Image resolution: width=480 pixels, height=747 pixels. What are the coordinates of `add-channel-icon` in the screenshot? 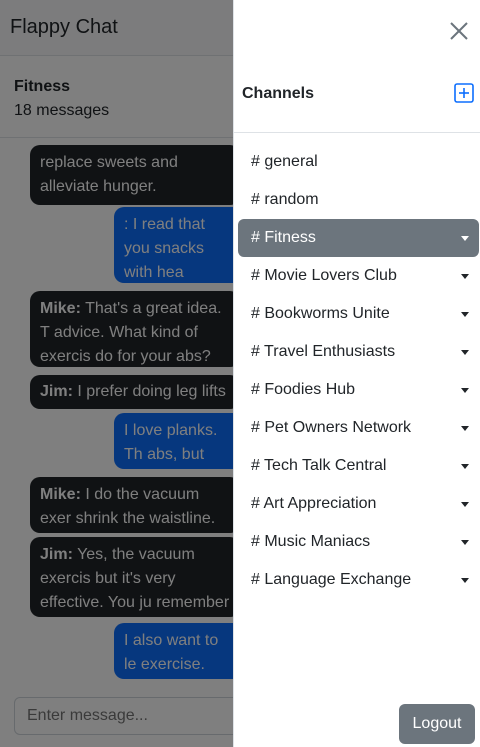 It's located at (464, 93).